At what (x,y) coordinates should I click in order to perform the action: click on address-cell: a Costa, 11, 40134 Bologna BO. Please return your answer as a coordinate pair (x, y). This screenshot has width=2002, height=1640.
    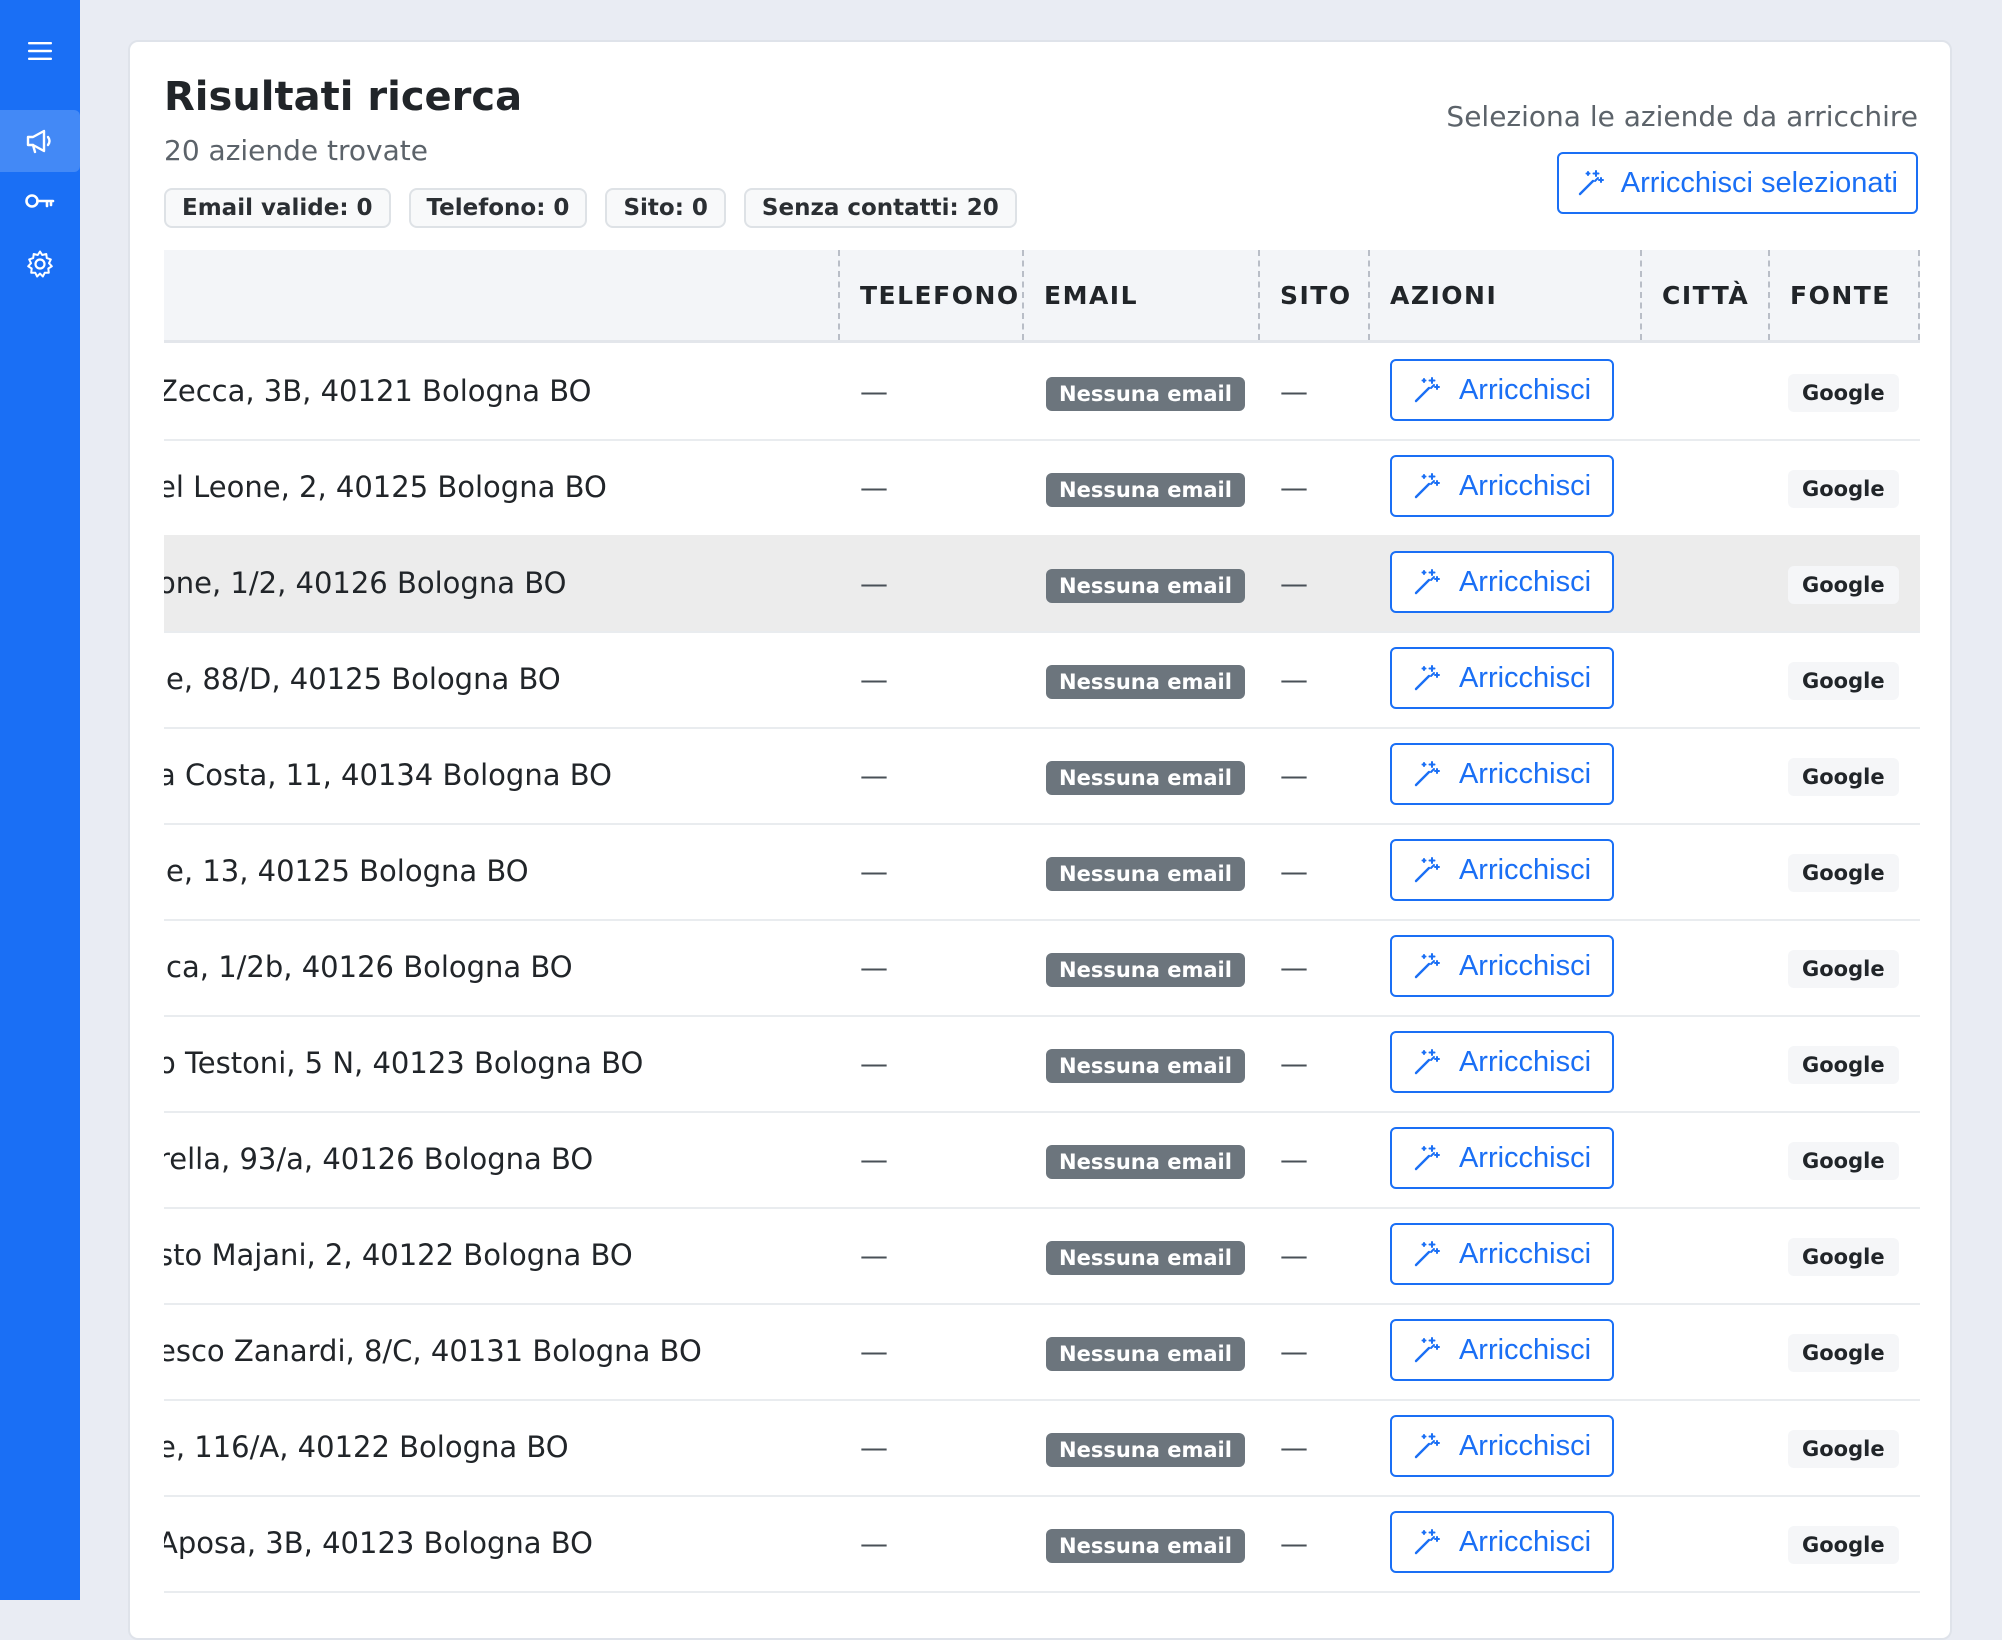
    Looking at the image, I should click on (388, 775).